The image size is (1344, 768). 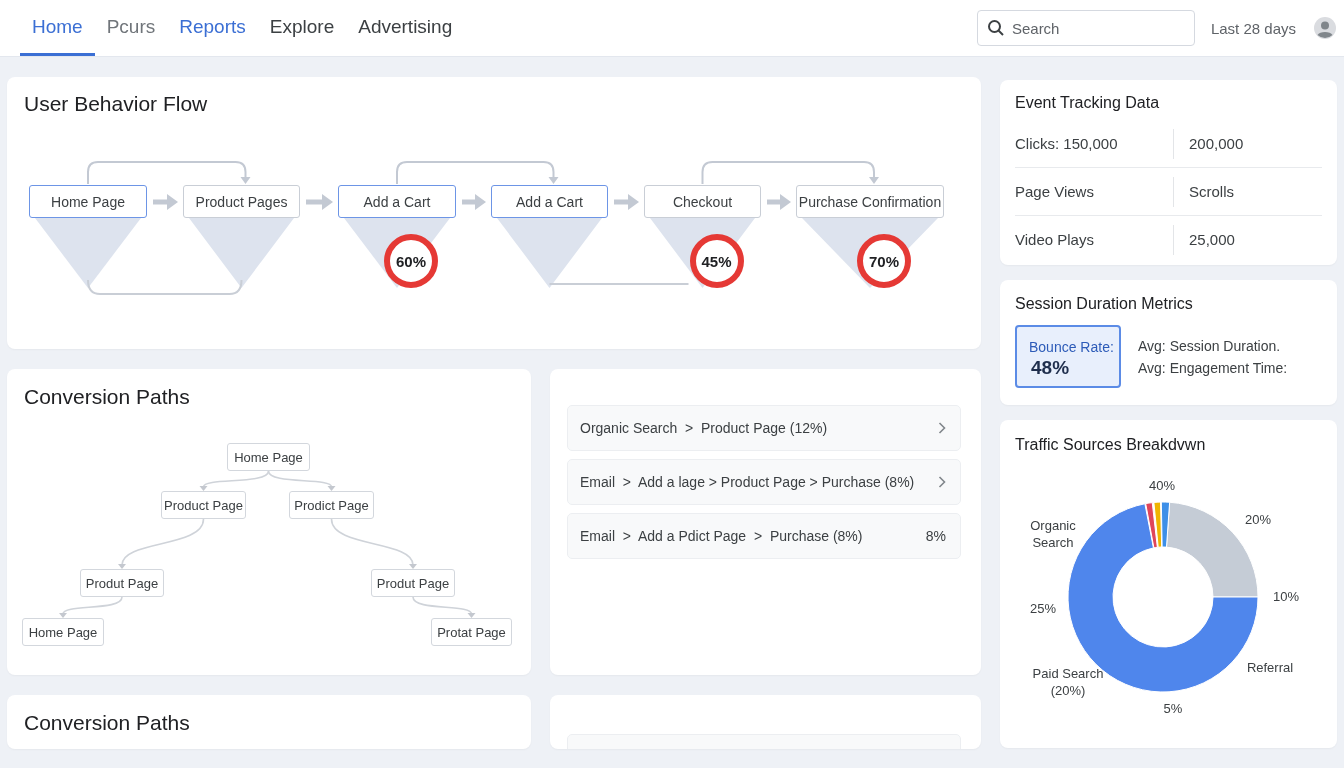 I want to click on tree-node: Product Page, so click(x=203, y=505).